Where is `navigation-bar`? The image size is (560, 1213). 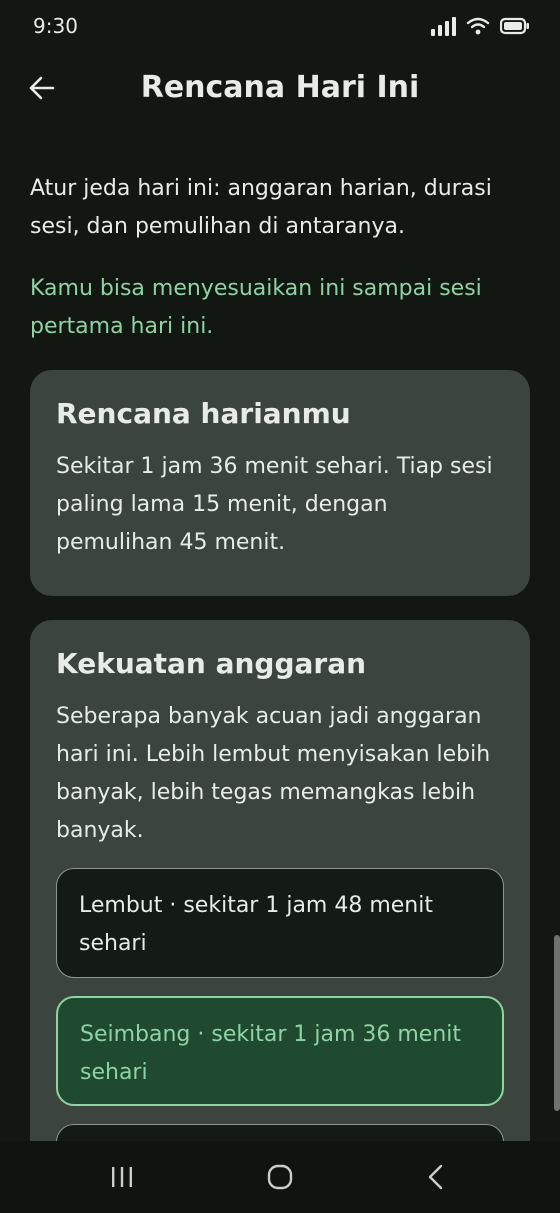 navigation-bar is located at coordinates (280, 1177).